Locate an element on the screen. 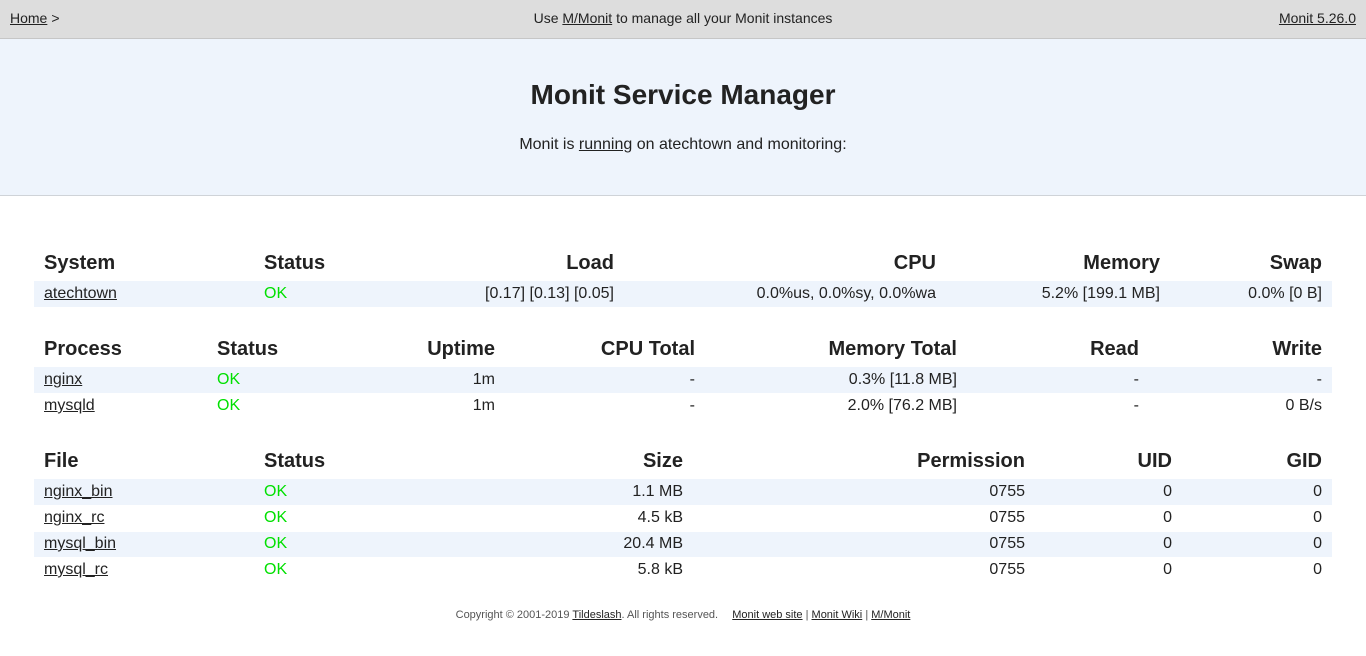 This screenshot has width=1366, height=656. table-row: nginx_rc OK 4.5 kB 0755 0 0 is located at coordinates (683, 518).